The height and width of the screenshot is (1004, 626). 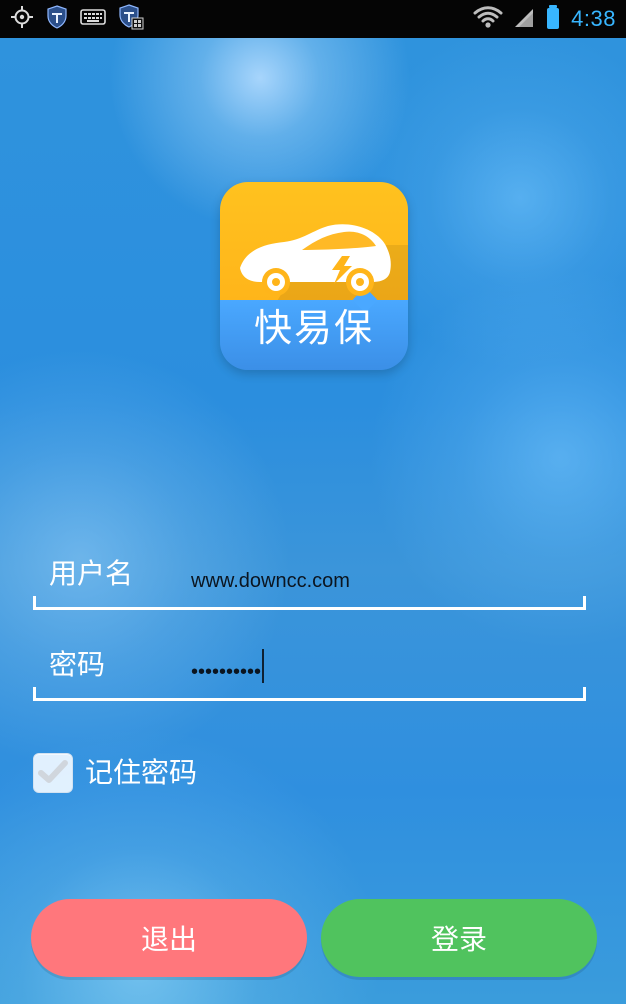 What do you see at coordinates (57, 19) in the screenshot?
I see `shield-icon` at bounding box center [57, 19].